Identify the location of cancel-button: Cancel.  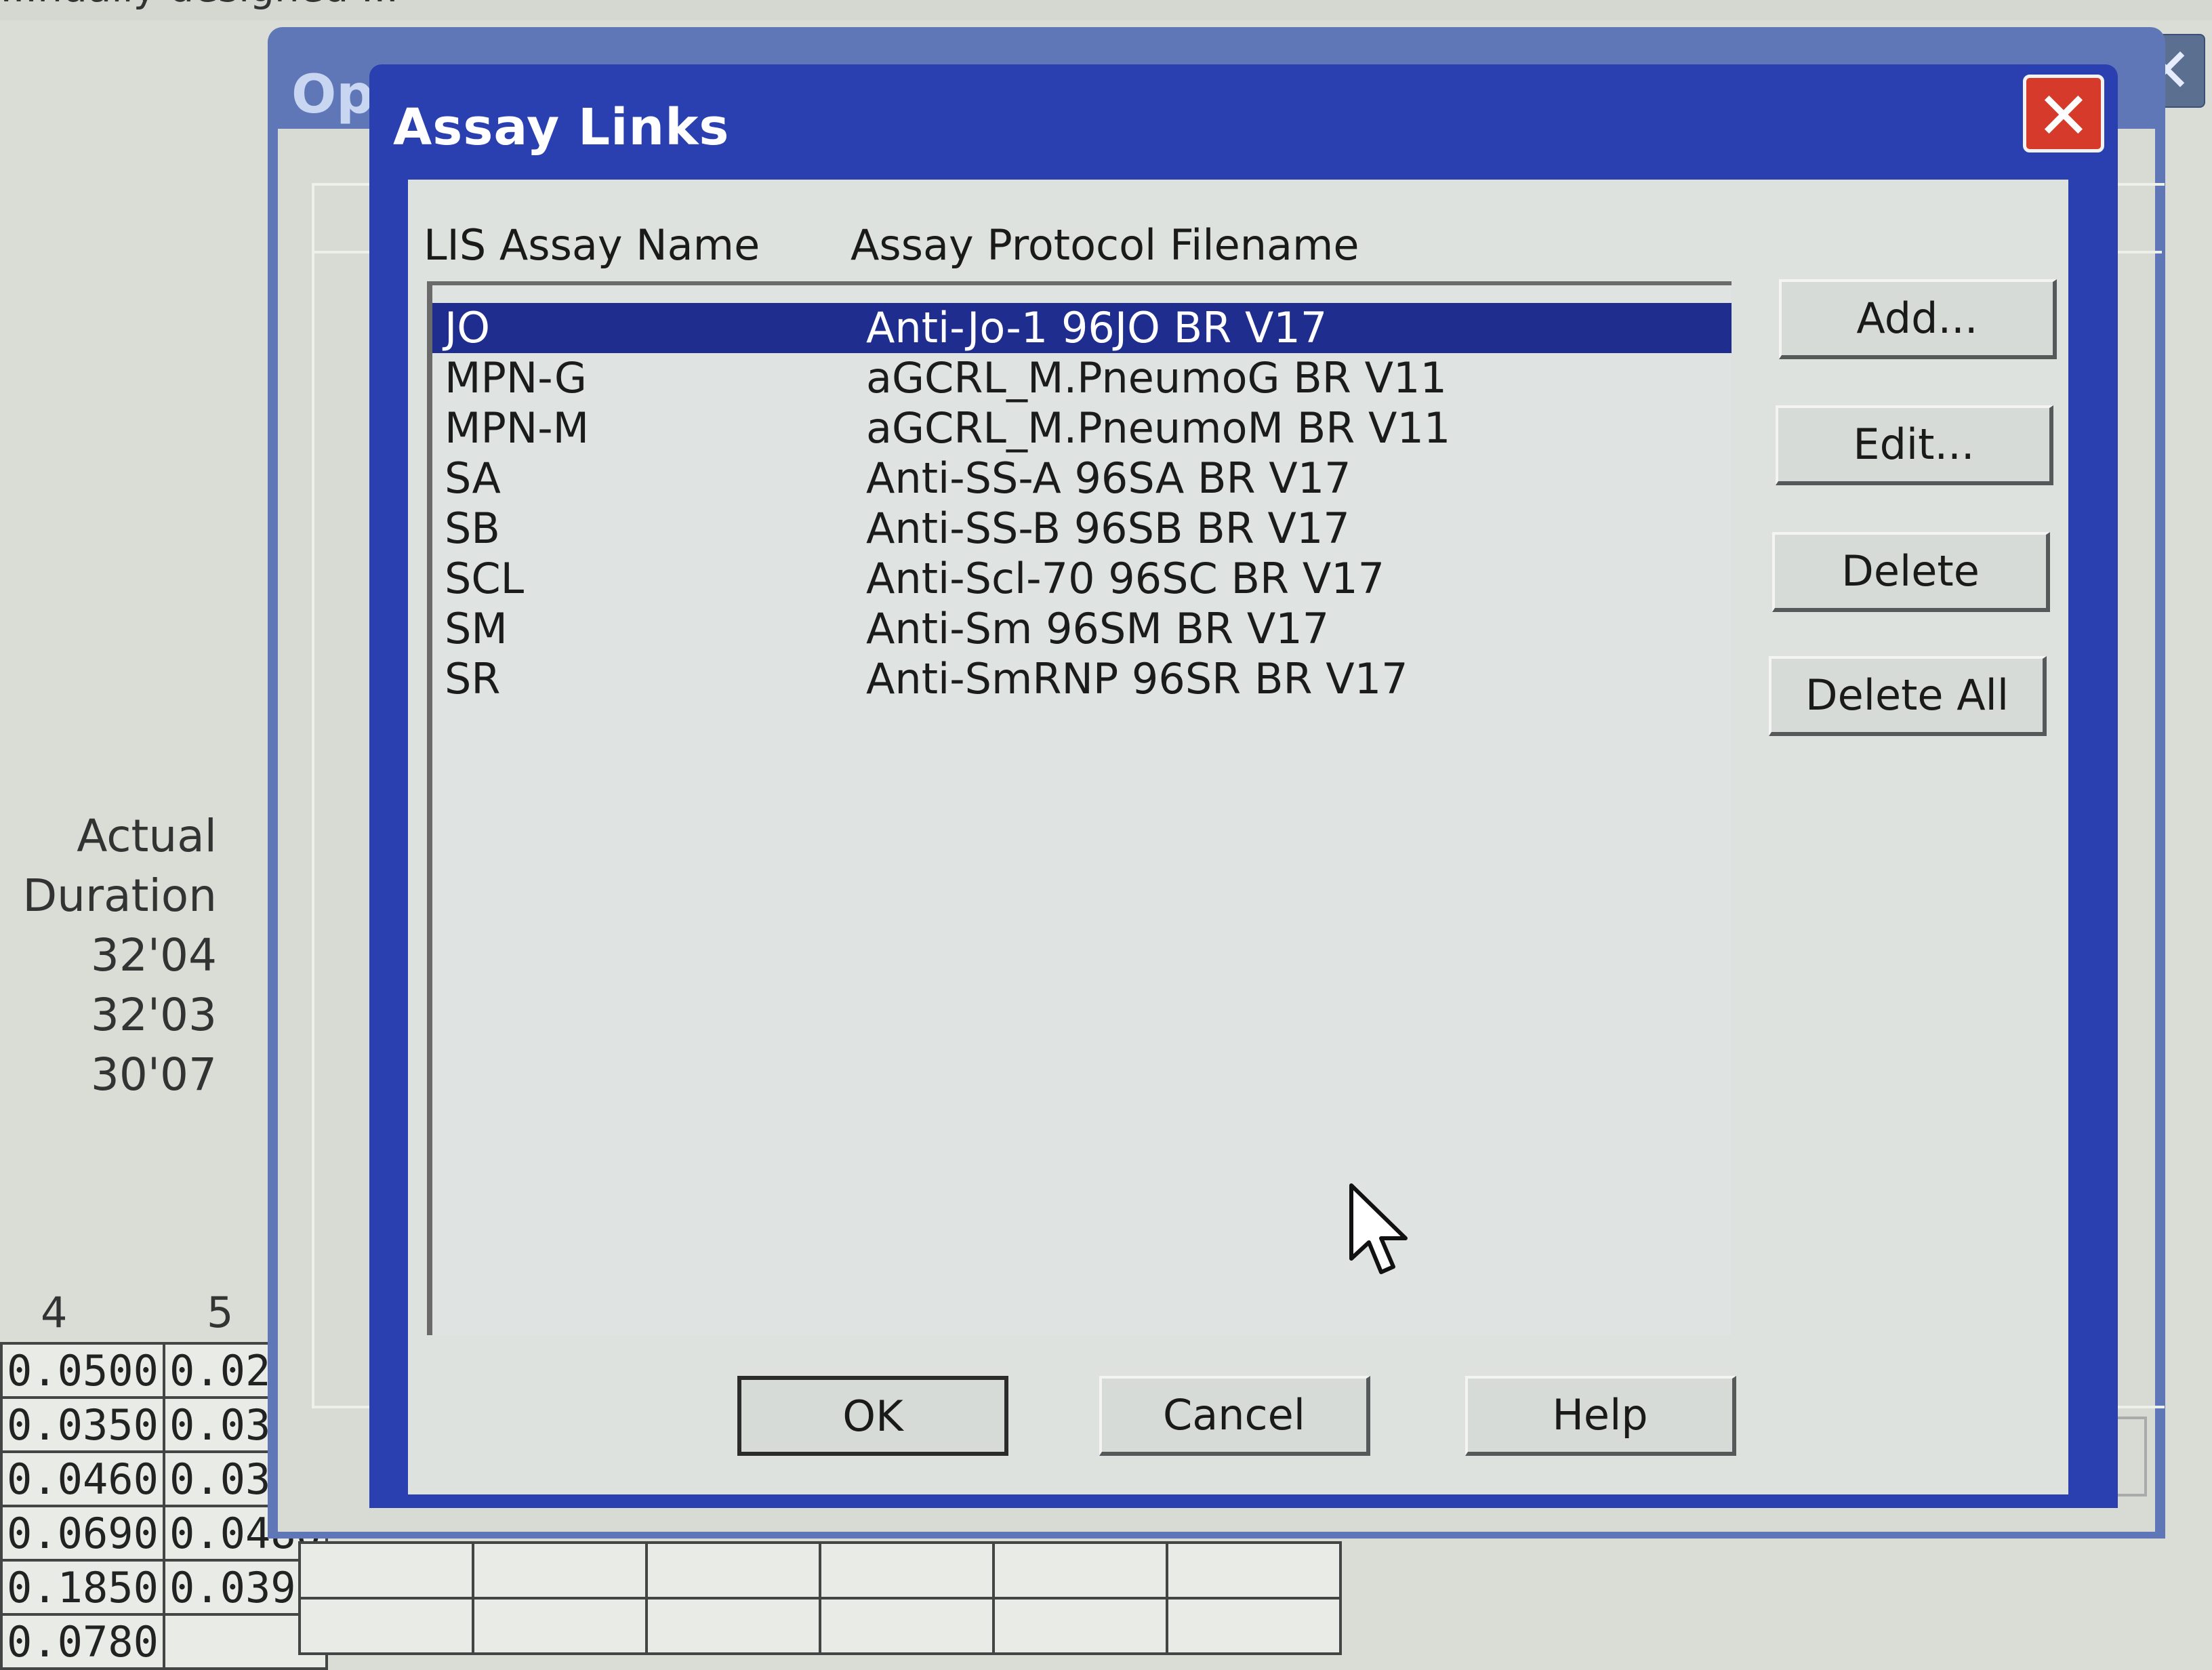
(1234, 1416).